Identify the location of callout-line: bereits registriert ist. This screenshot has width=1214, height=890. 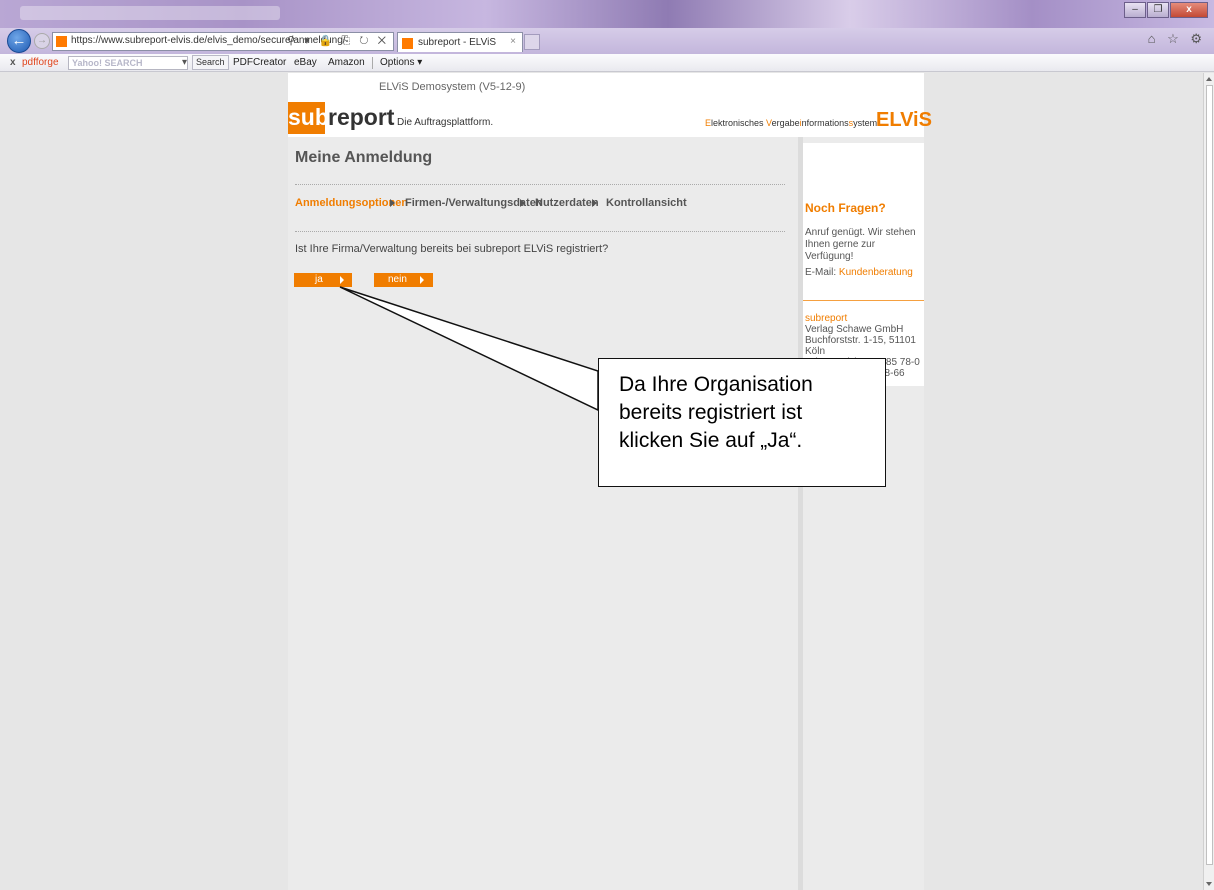
(711, 412).